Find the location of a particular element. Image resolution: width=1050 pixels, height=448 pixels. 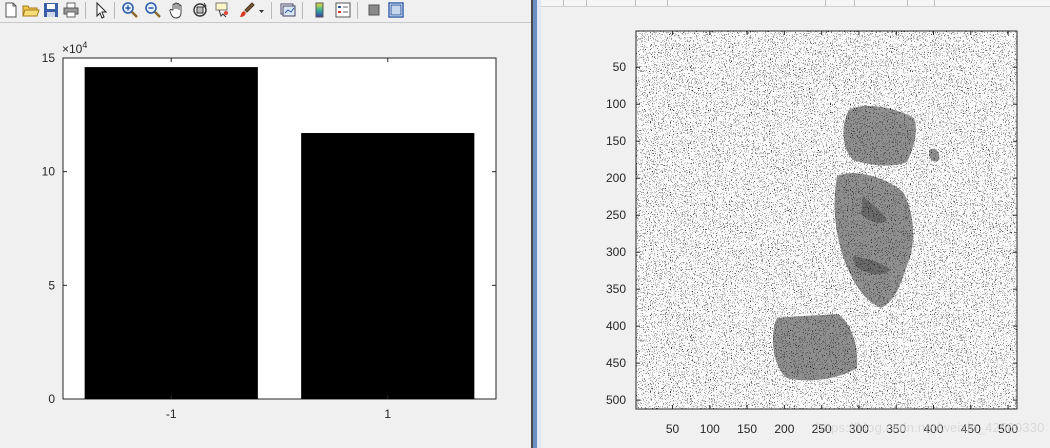

y-tick-label: 500 is located at coordinates (616, 400).